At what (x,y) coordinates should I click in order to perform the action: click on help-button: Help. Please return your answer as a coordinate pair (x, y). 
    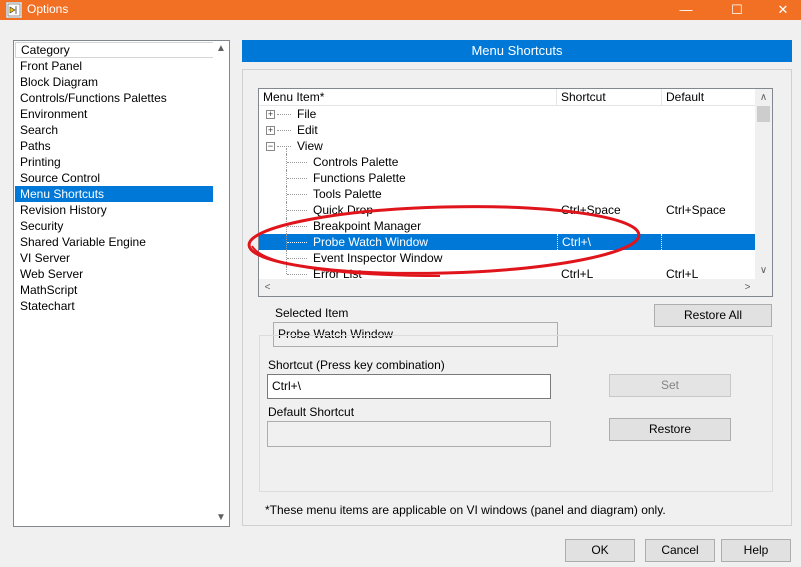
    Looking at the image, I should click on (756, 550).